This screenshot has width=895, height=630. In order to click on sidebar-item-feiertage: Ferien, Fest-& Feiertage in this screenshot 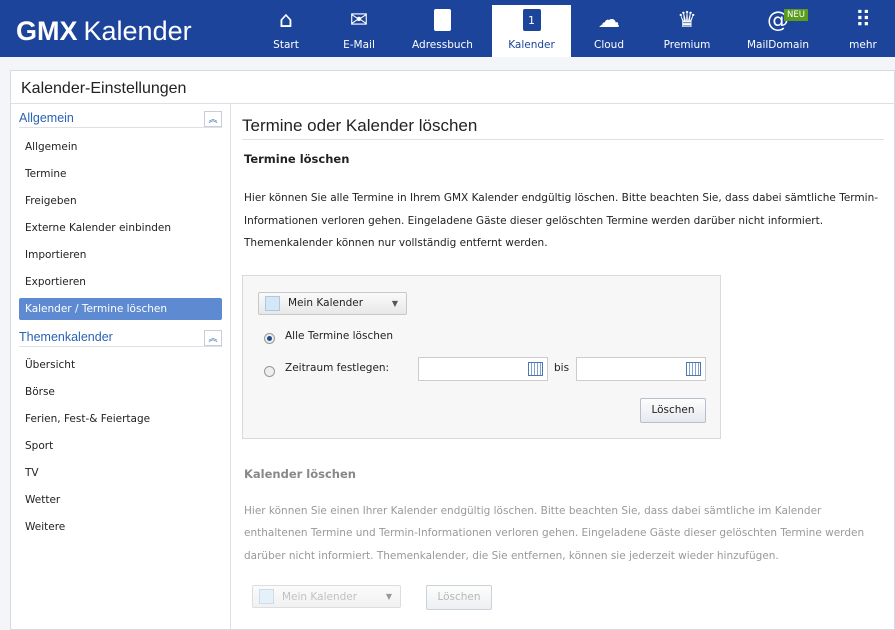, I will do `click(120, 419)`.